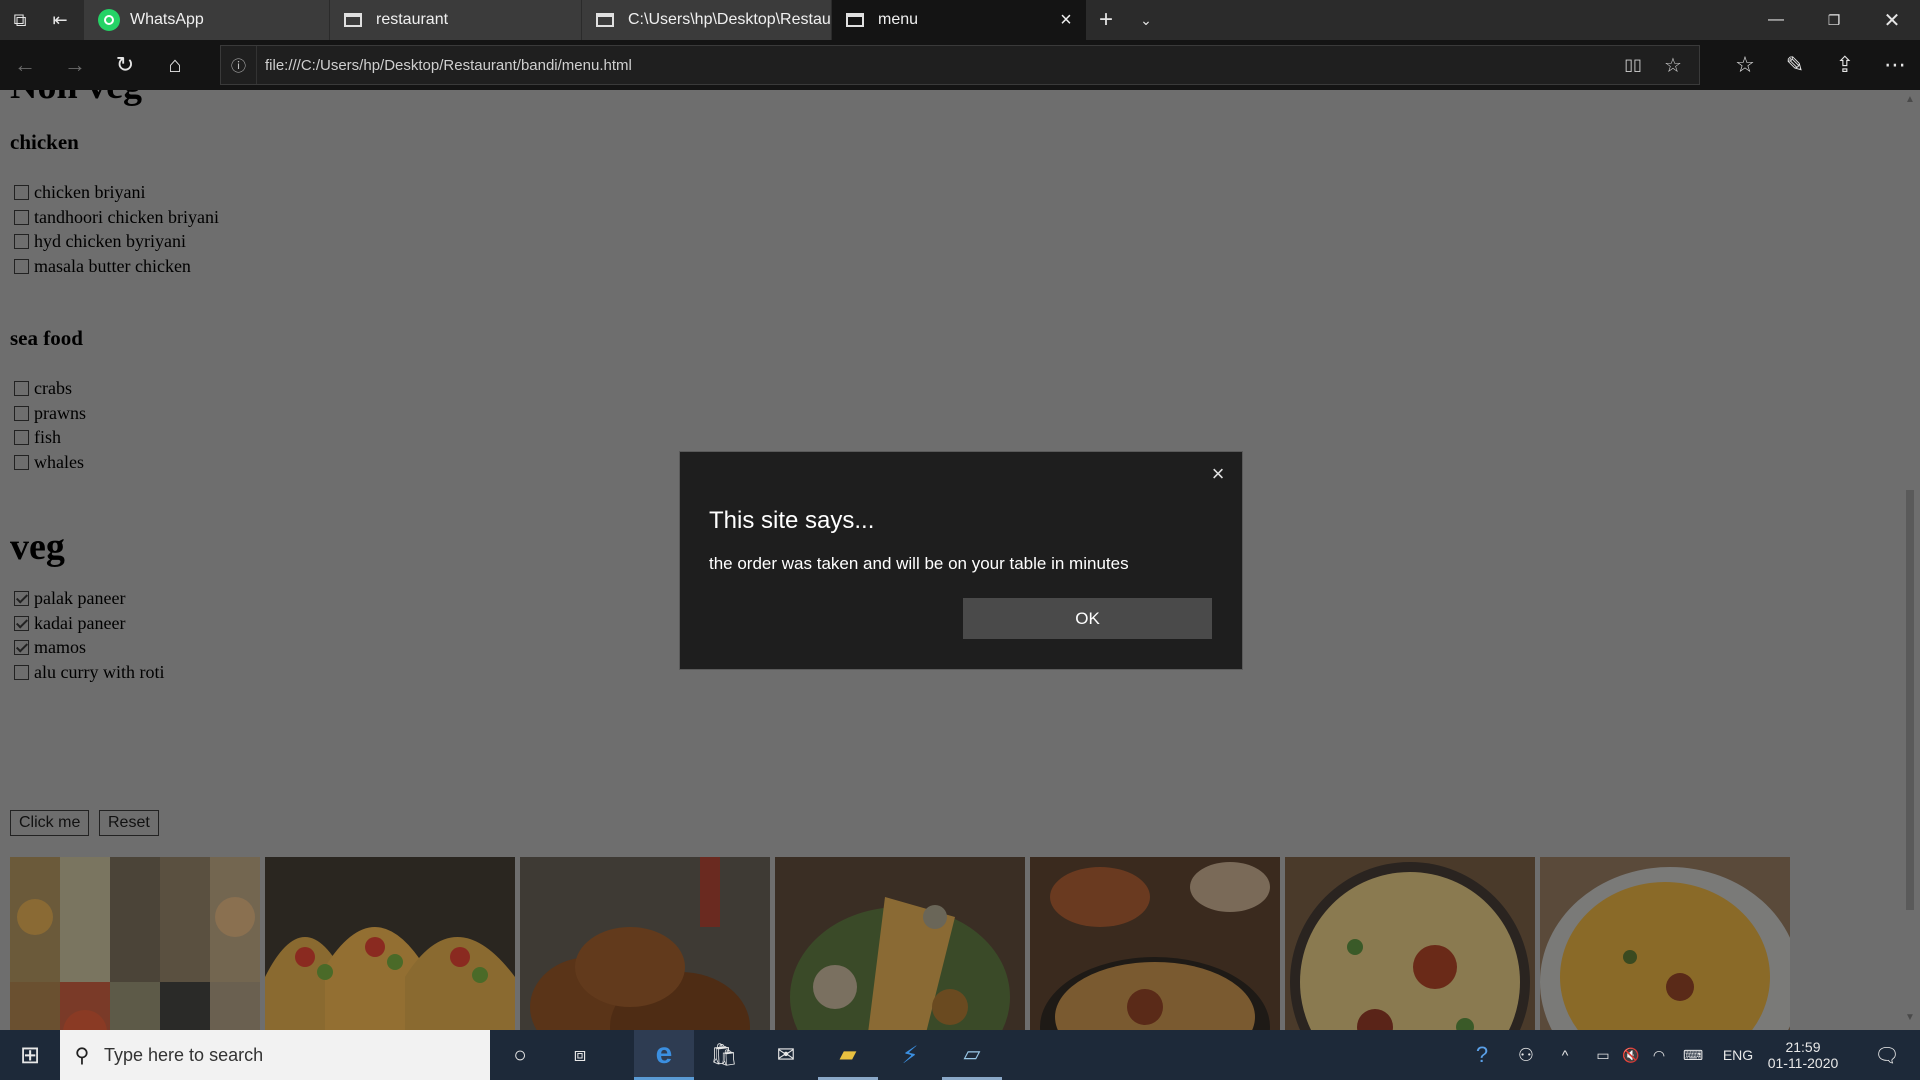 The height and width of the screenshot is (1080, 1920). What do you see at coordinates (129, 823) in the screenshot?
I see `reset-button: Reset` at bounding box center [129, 823].